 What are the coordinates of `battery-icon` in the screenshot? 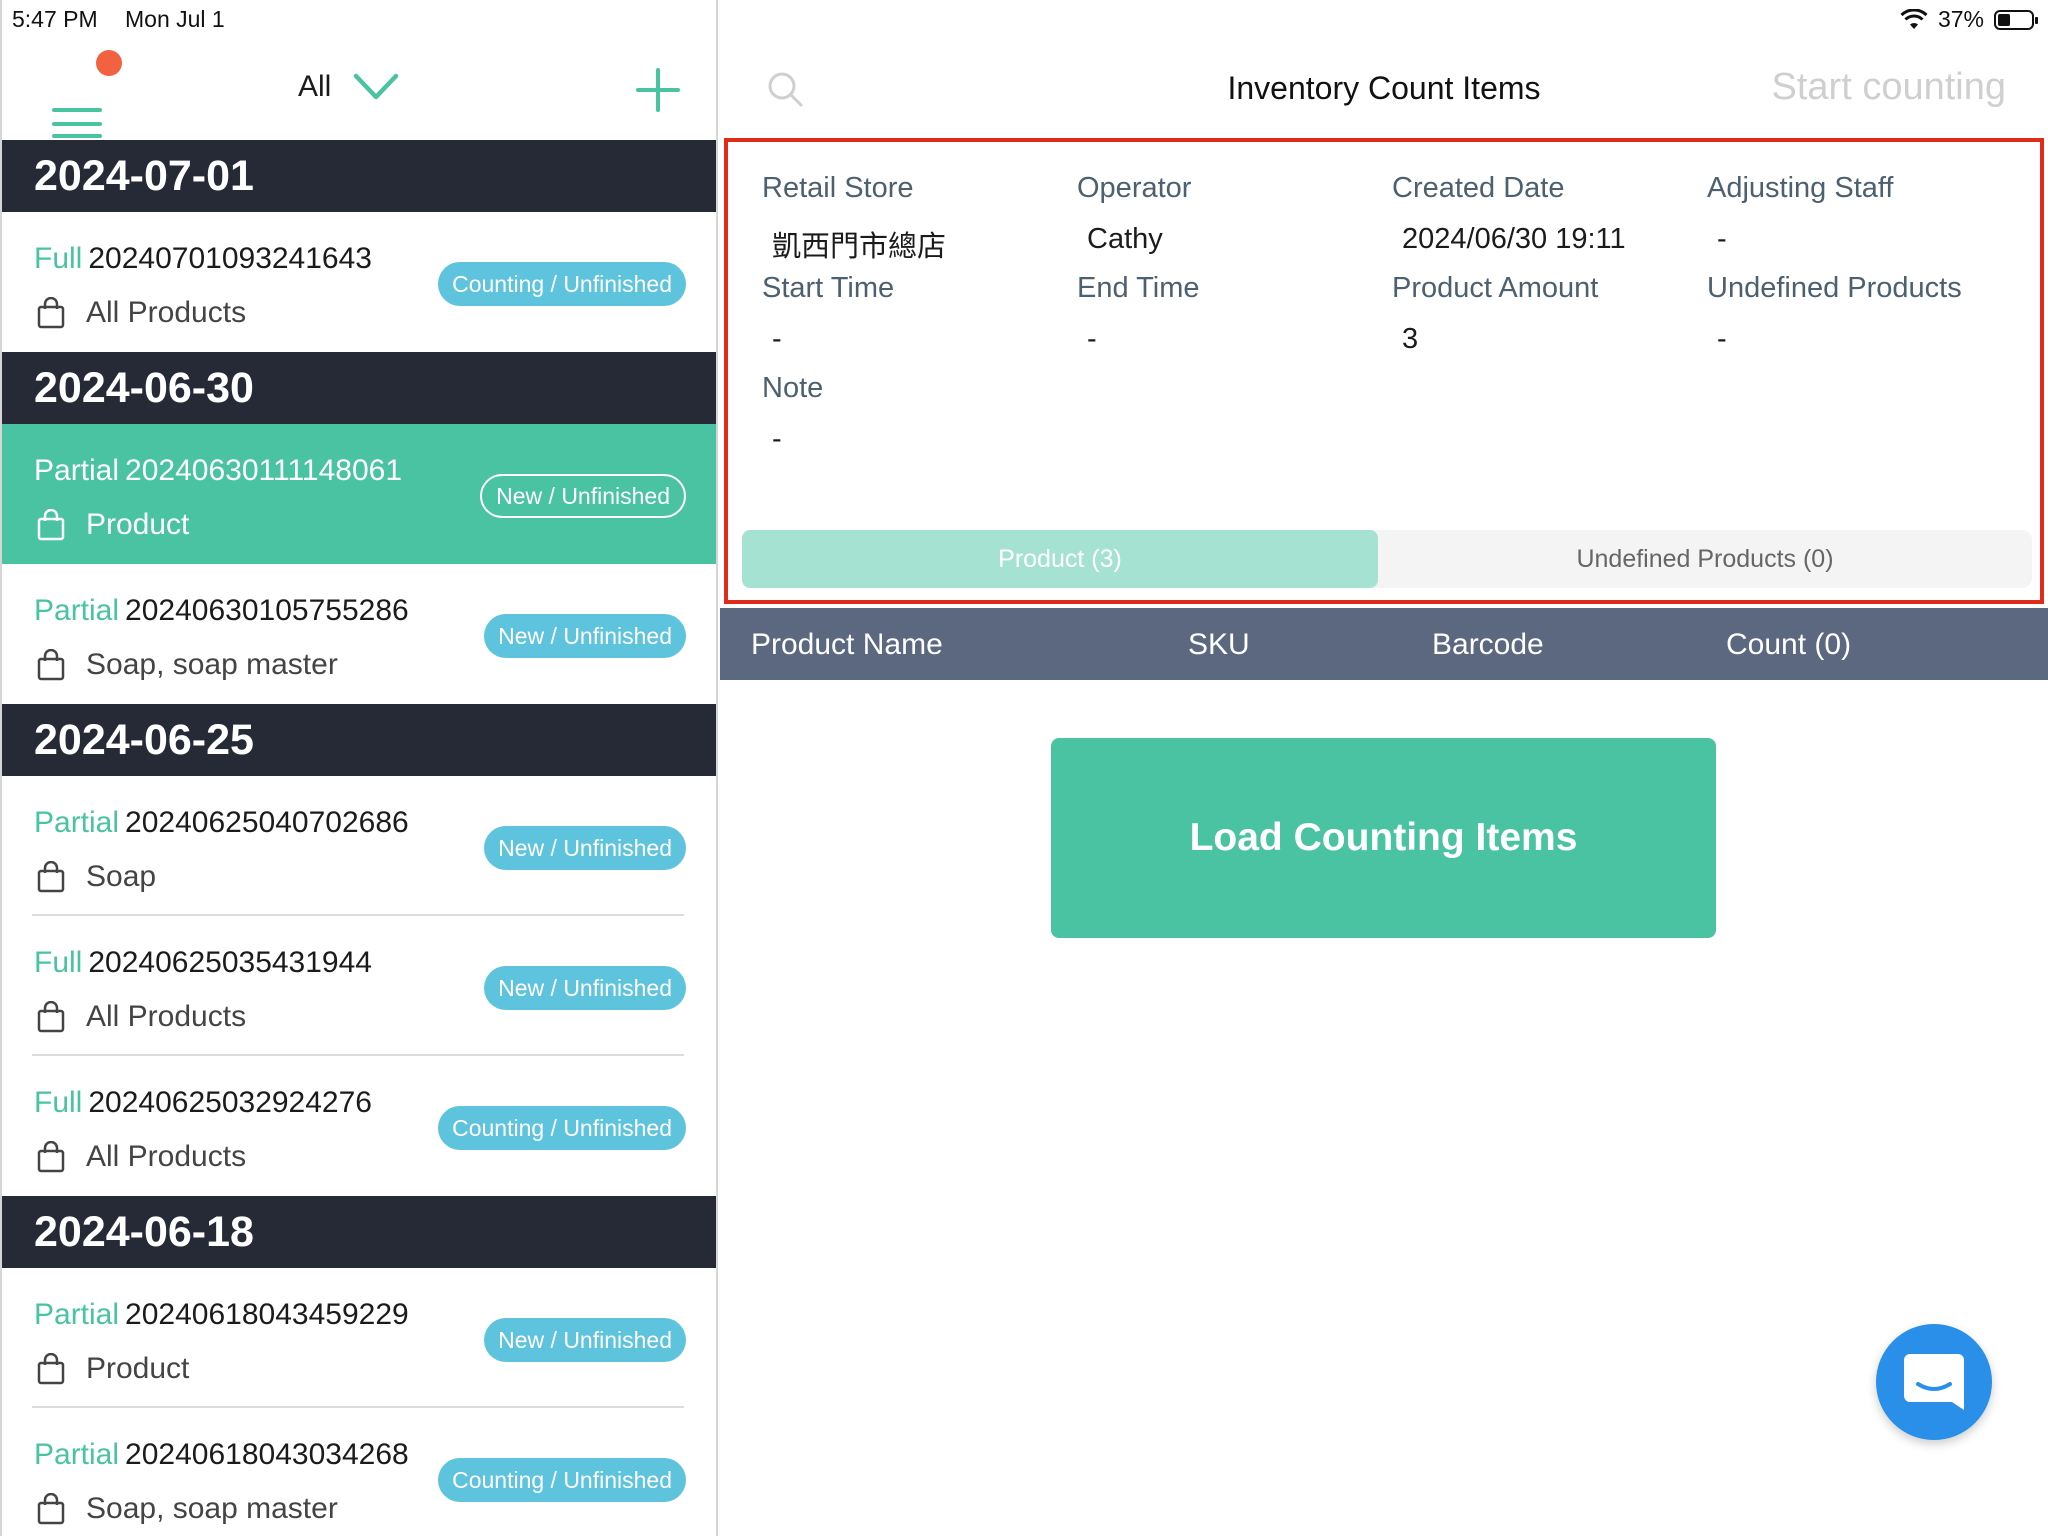 It's located at (2016, 19).